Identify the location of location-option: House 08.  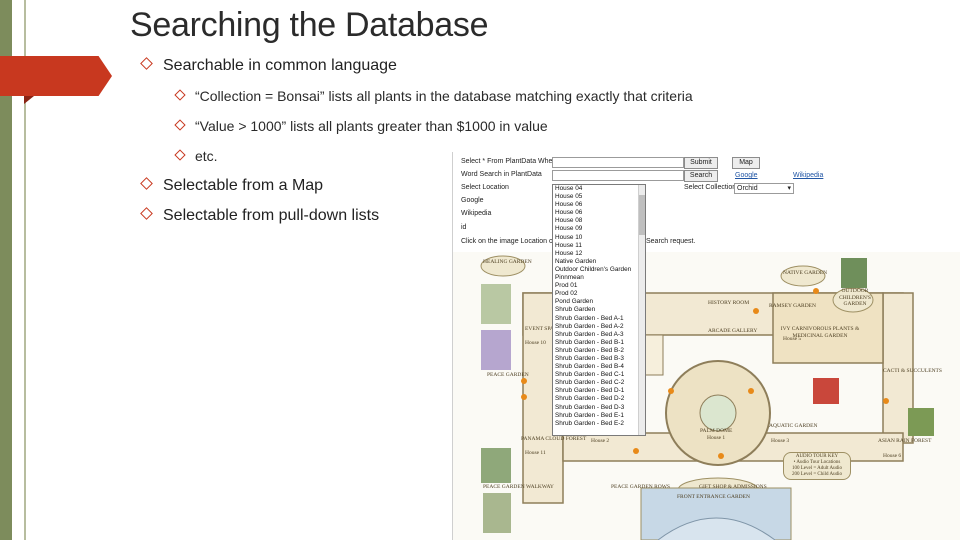
(599, 221).